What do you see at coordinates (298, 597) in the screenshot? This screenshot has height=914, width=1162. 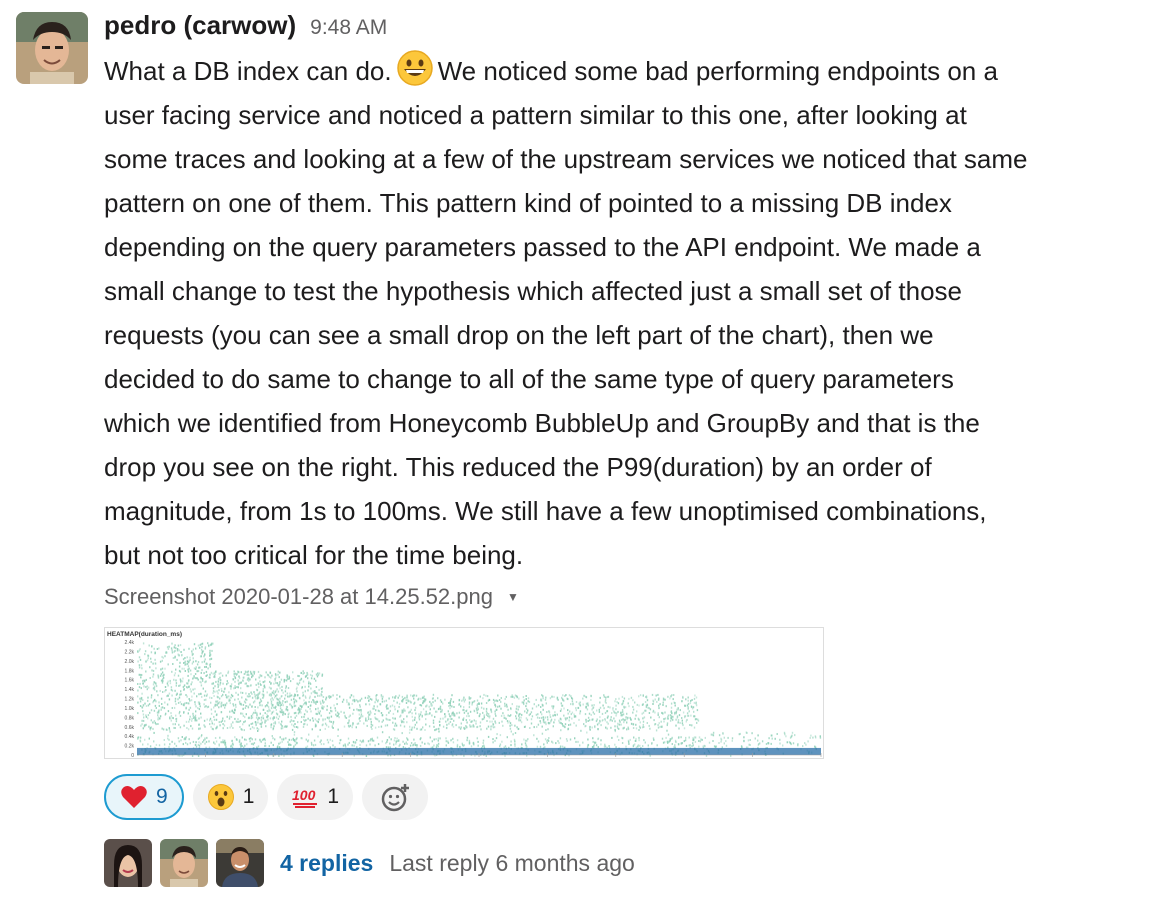 I see `attachment-filename: Screenshot 2020-01-28 at 14.25.52.png` at bounding box center [298, 597].